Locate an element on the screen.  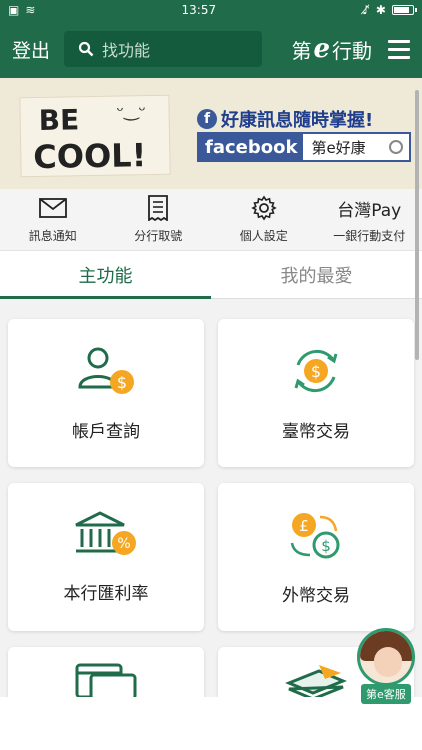
search-input: 找功能 is located at coordinates (163, 49).